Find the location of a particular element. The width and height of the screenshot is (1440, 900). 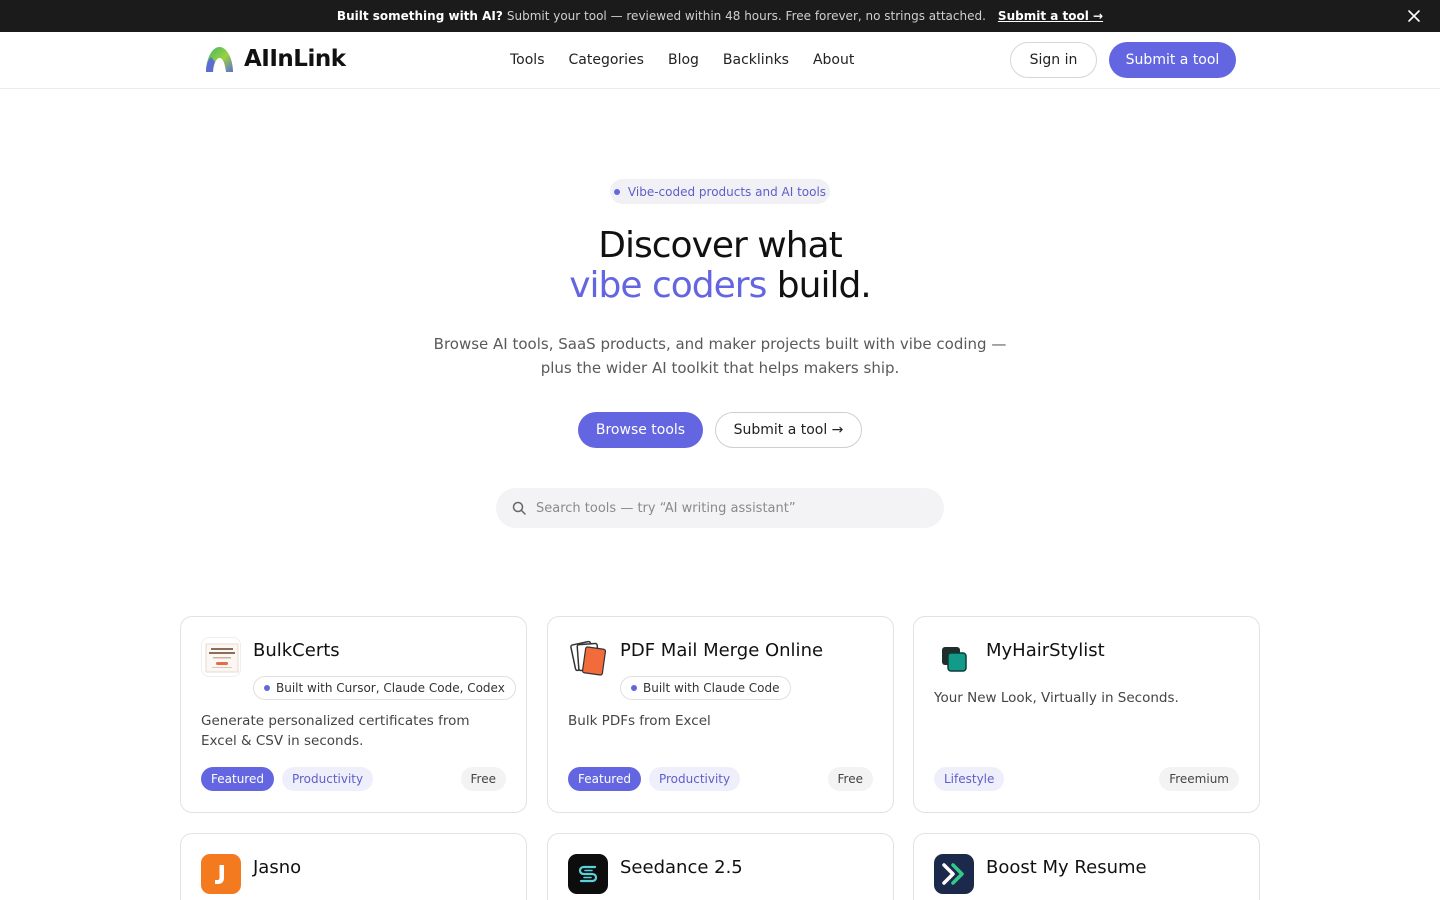

tag-lifestyle: Lifestyle is located at coordinates (969, 779).